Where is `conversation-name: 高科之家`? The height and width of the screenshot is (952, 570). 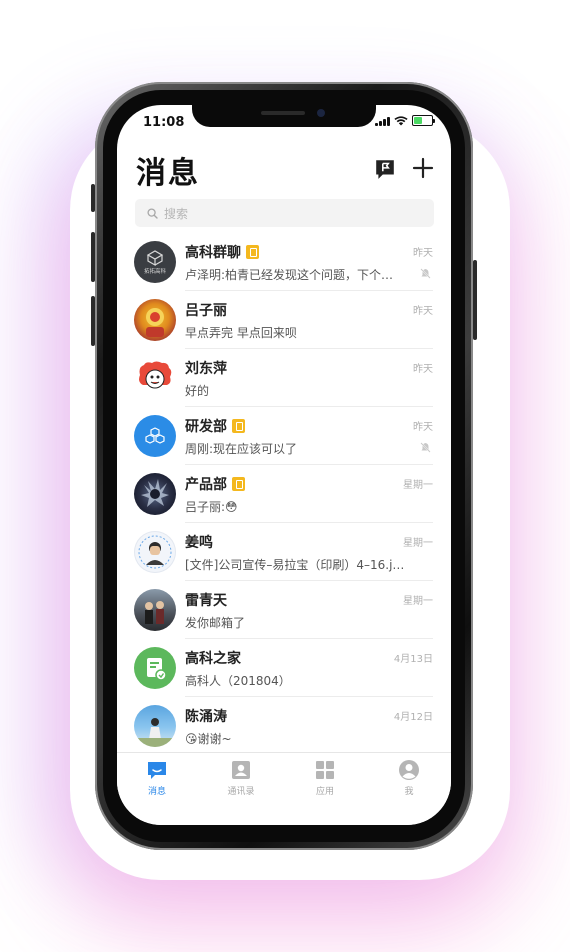 conversation-name: 高科之家 is located at coordinates (213, 659).